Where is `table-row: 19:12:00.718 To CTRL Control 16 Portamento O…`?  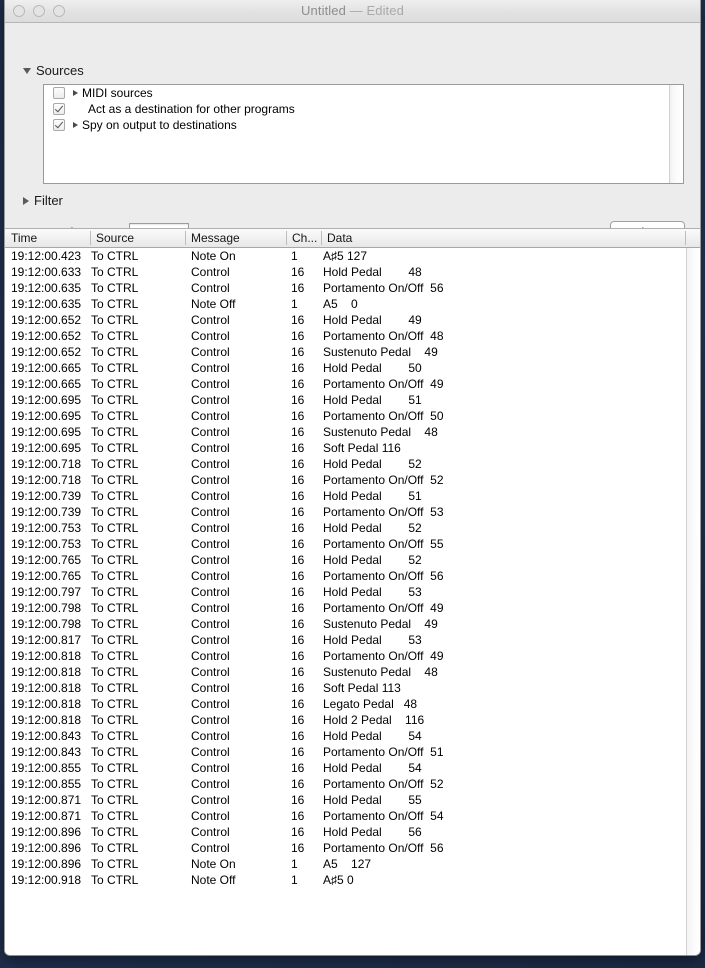
table-row: 19:12:00.718 To CTRL Control 16 Portamento O… is located at coordinates (345, 480).